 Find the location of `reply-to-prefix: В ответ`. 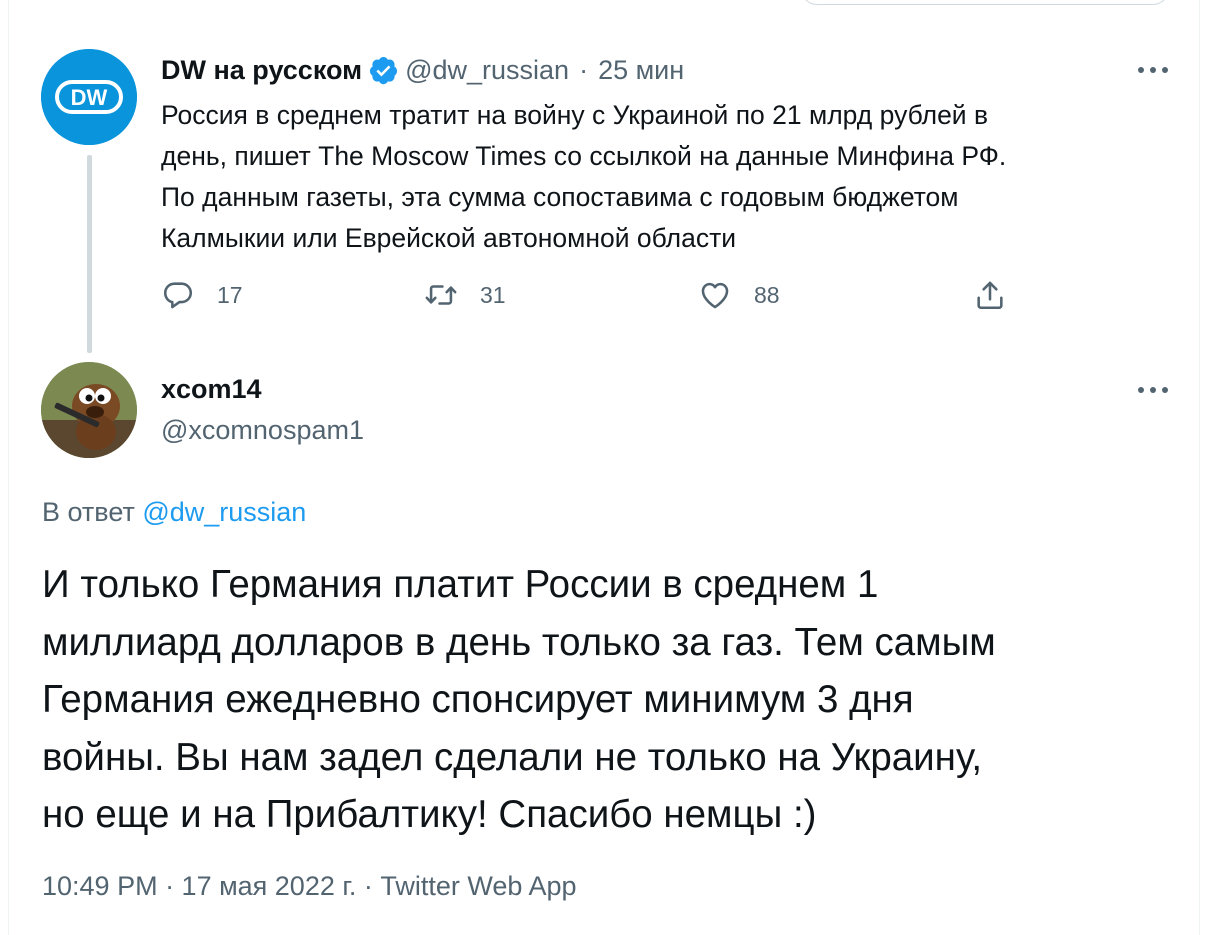

reply-to-prefix: В ответ is located at coordinates (88, 512).